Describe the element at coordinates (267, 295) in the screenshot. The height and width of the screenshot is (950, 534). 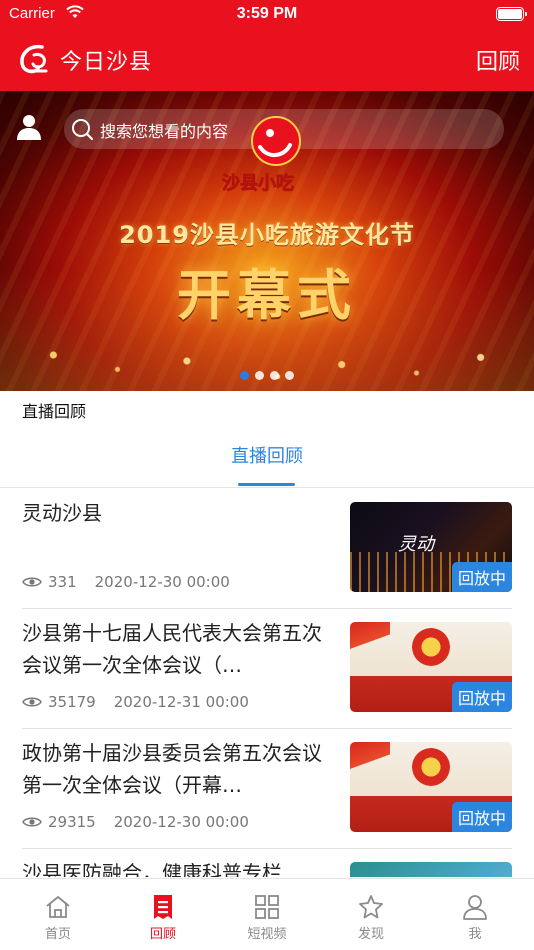
I see `banner-main-text: 开幕式` at that location.